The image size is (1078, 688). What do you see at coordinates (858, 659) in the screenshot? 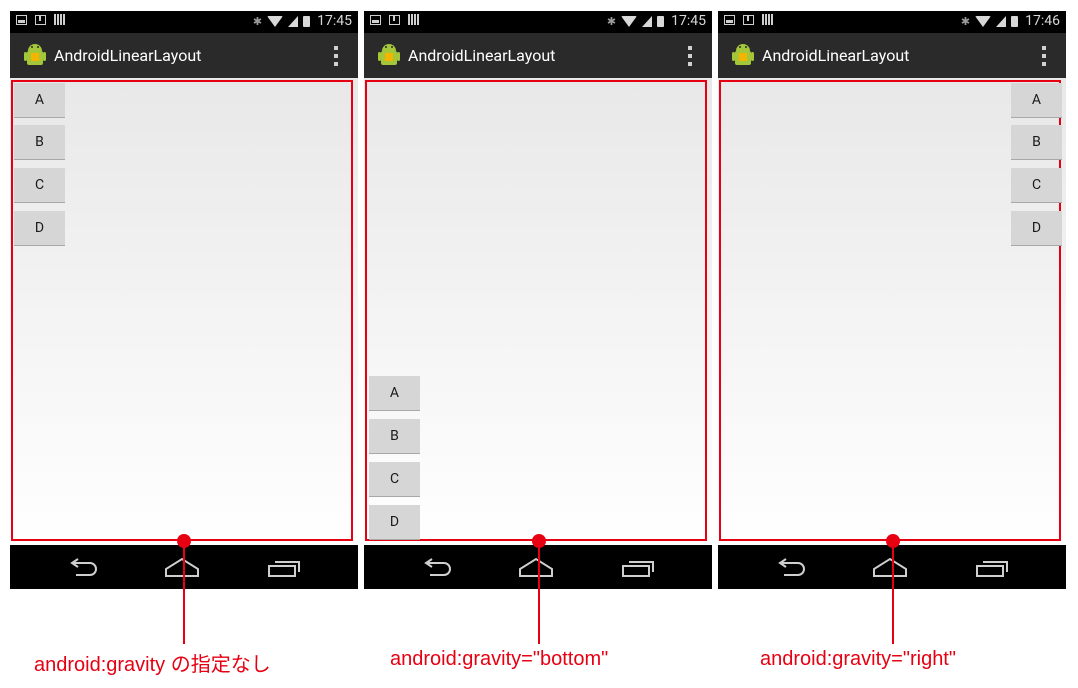
I see `caption-right: android:gravity="right"` at bounding box center [858, 659].